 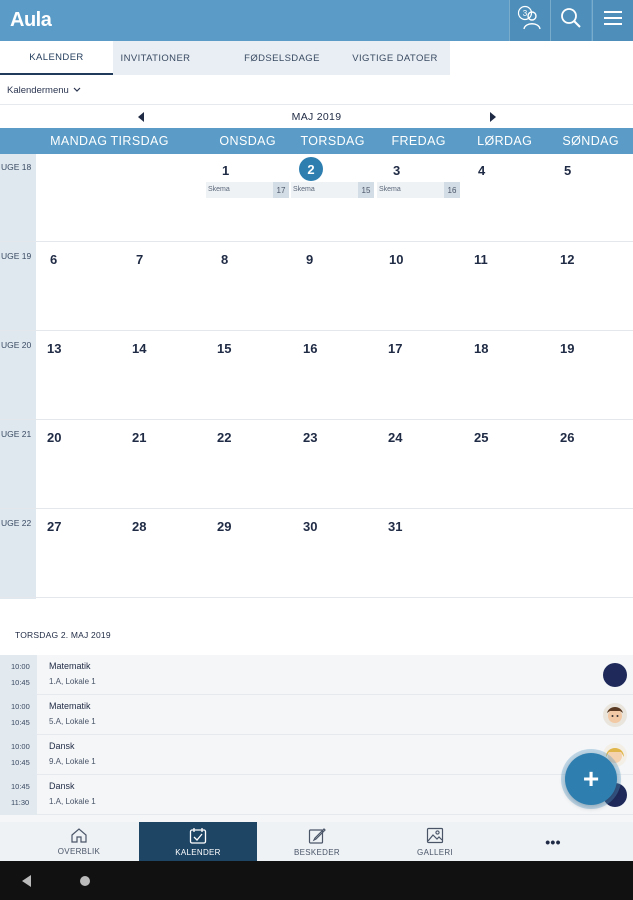 What do you see at coordinates (79, 836) in the screenshot?
I see `home-icon` at bounding box center [79, 836].